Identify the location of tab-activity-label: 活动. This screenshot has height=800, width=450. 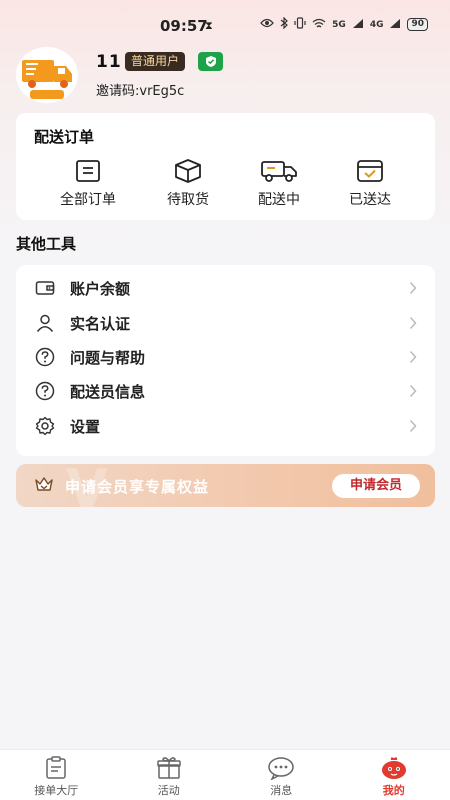
(168, 790).